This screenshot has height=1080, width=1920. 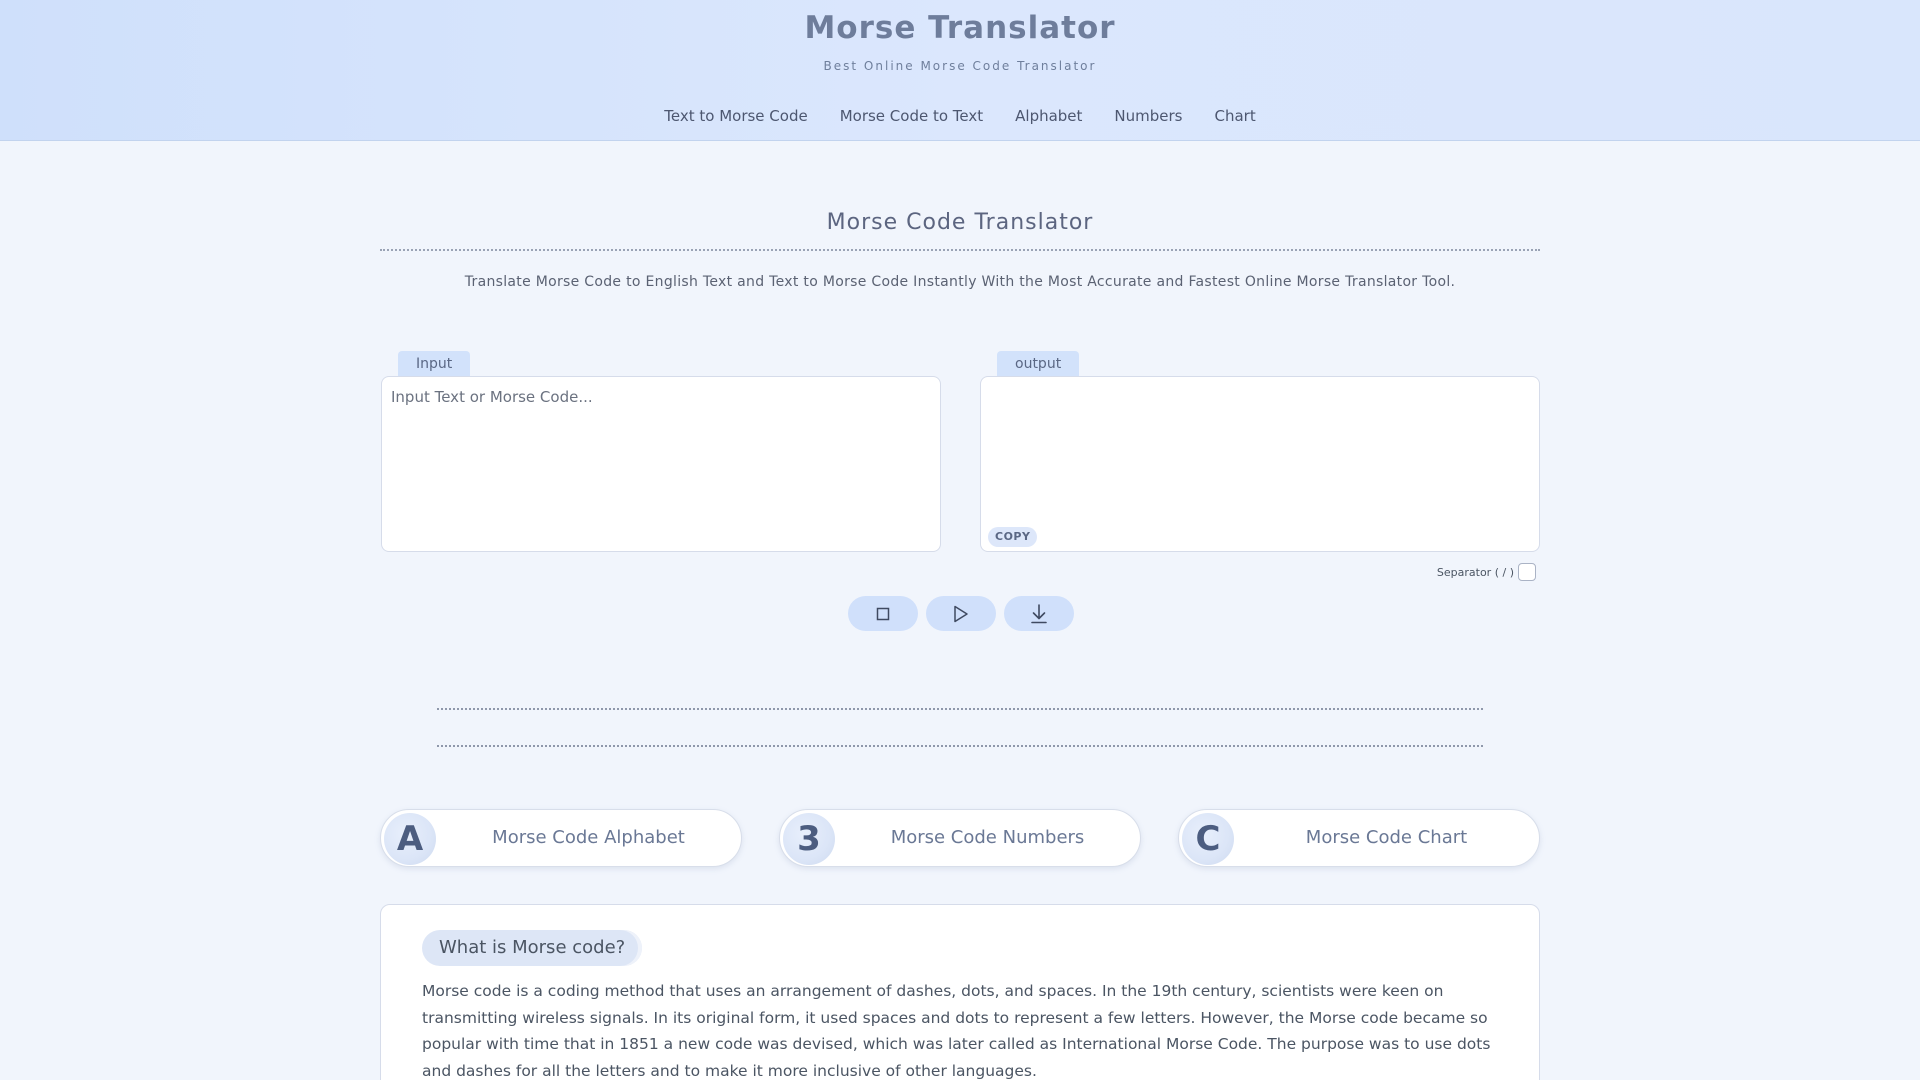 What do you see at coordinates (1013, 537) in the screenshot?
I see `copy-button: COPY` at bounding box center [1013, 537].